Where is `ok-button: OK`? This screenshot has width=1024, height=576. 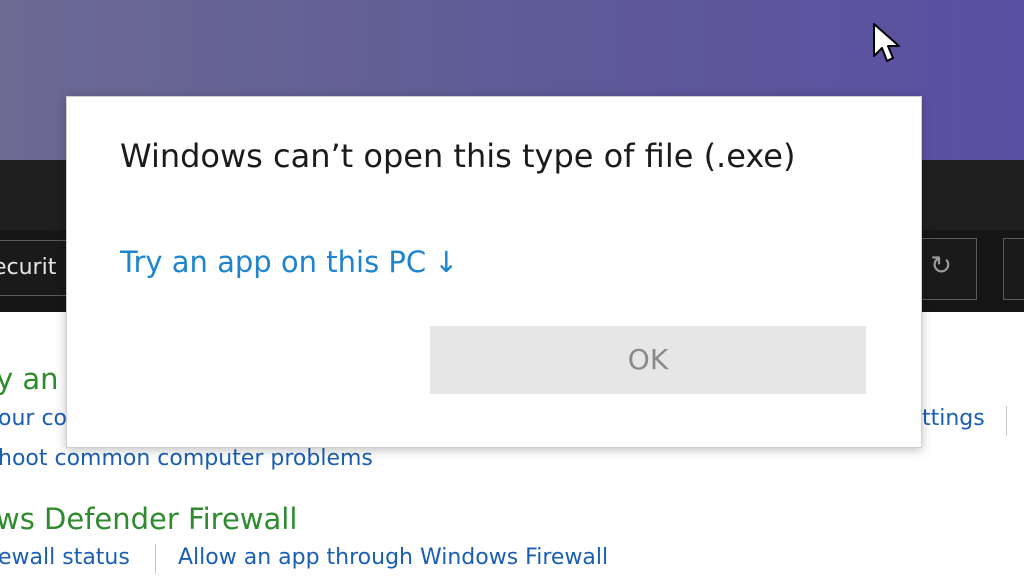
ok-button: OK is located at coordinates (648, 360).